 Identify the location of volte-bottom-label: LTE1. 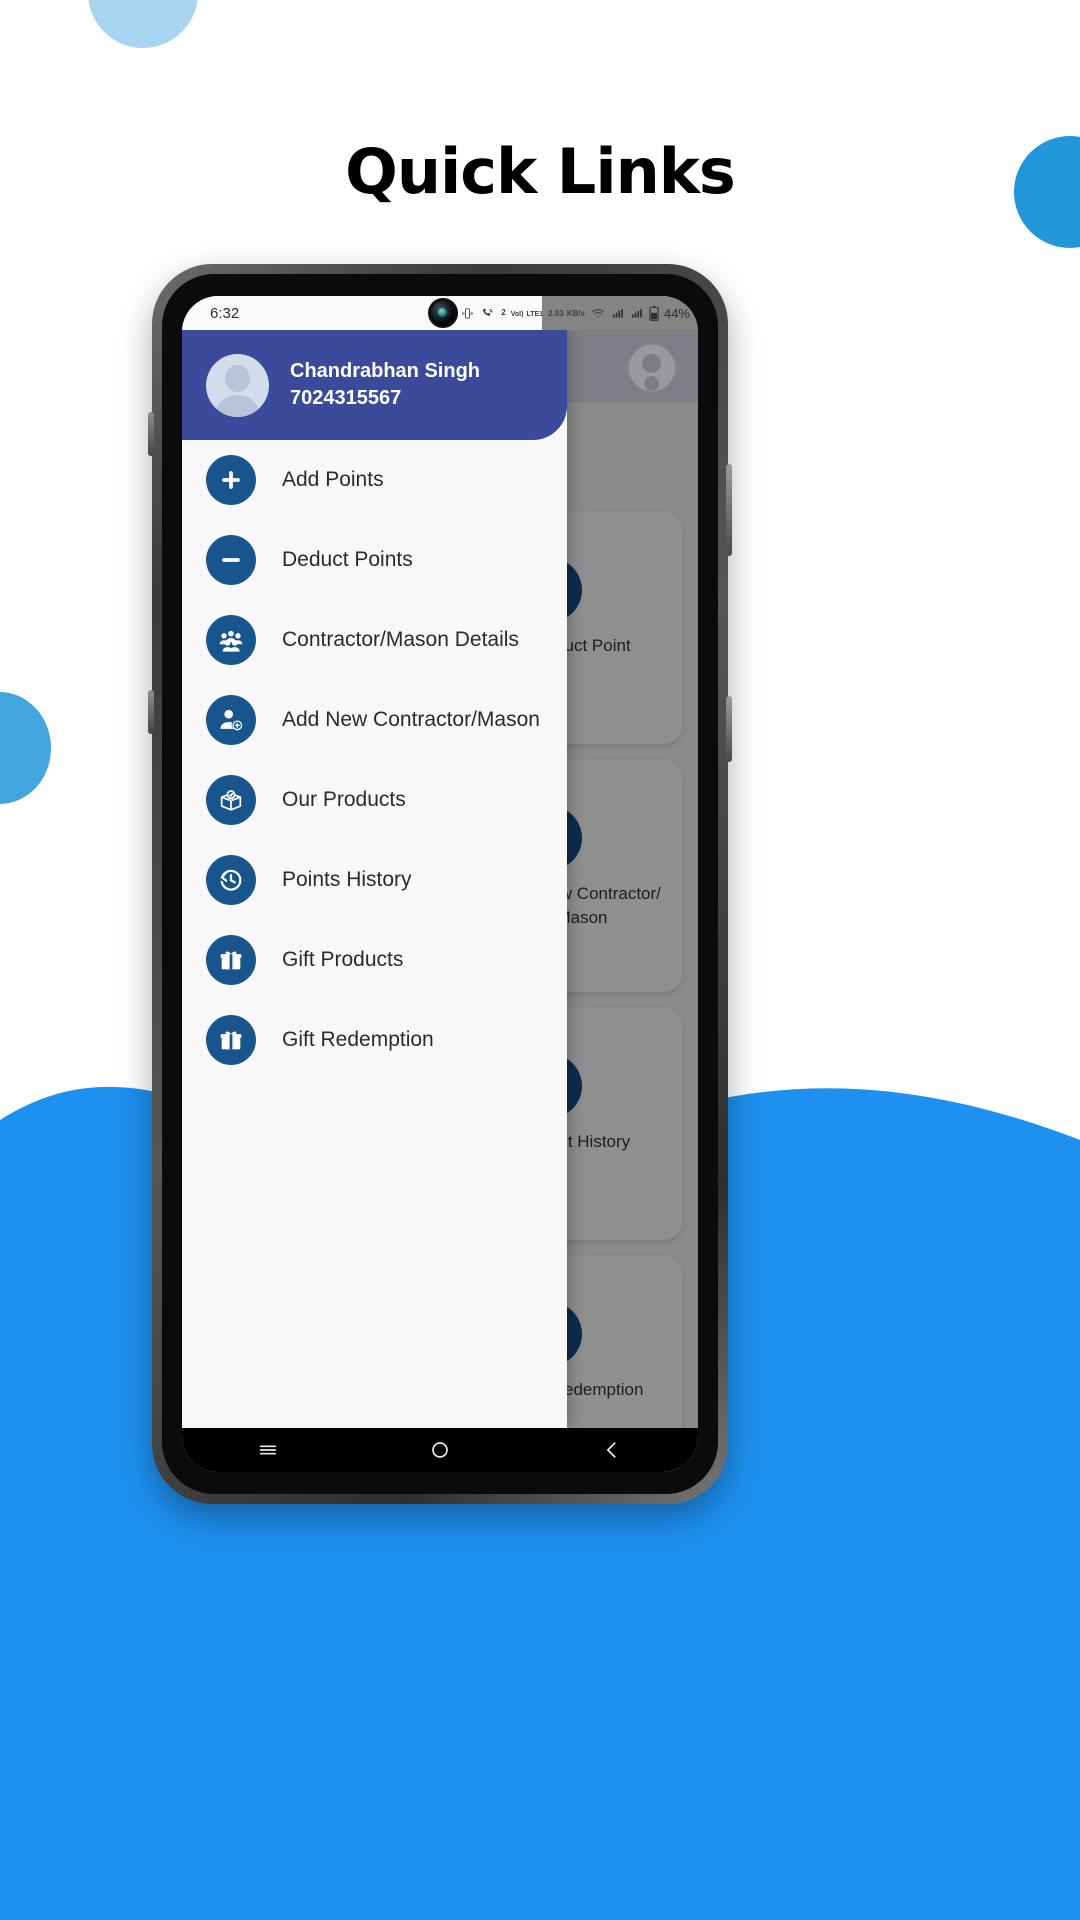
(535, 314).